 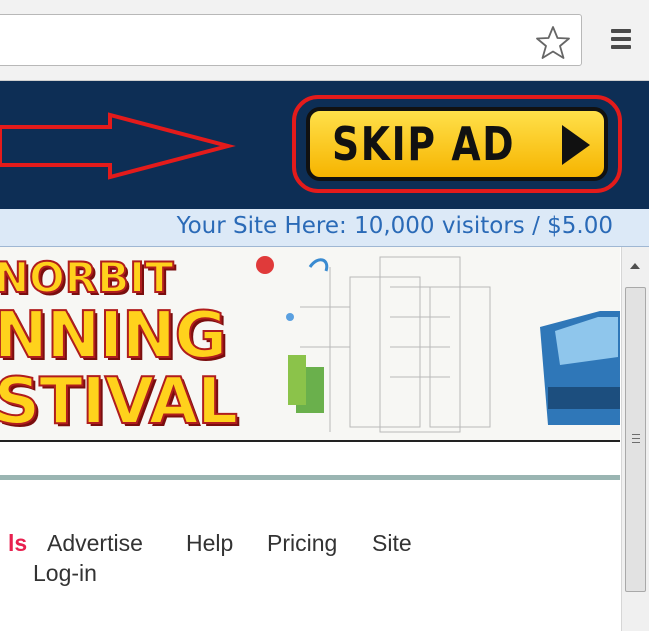 I want to click on section-divider, so click(x=310, y=477).